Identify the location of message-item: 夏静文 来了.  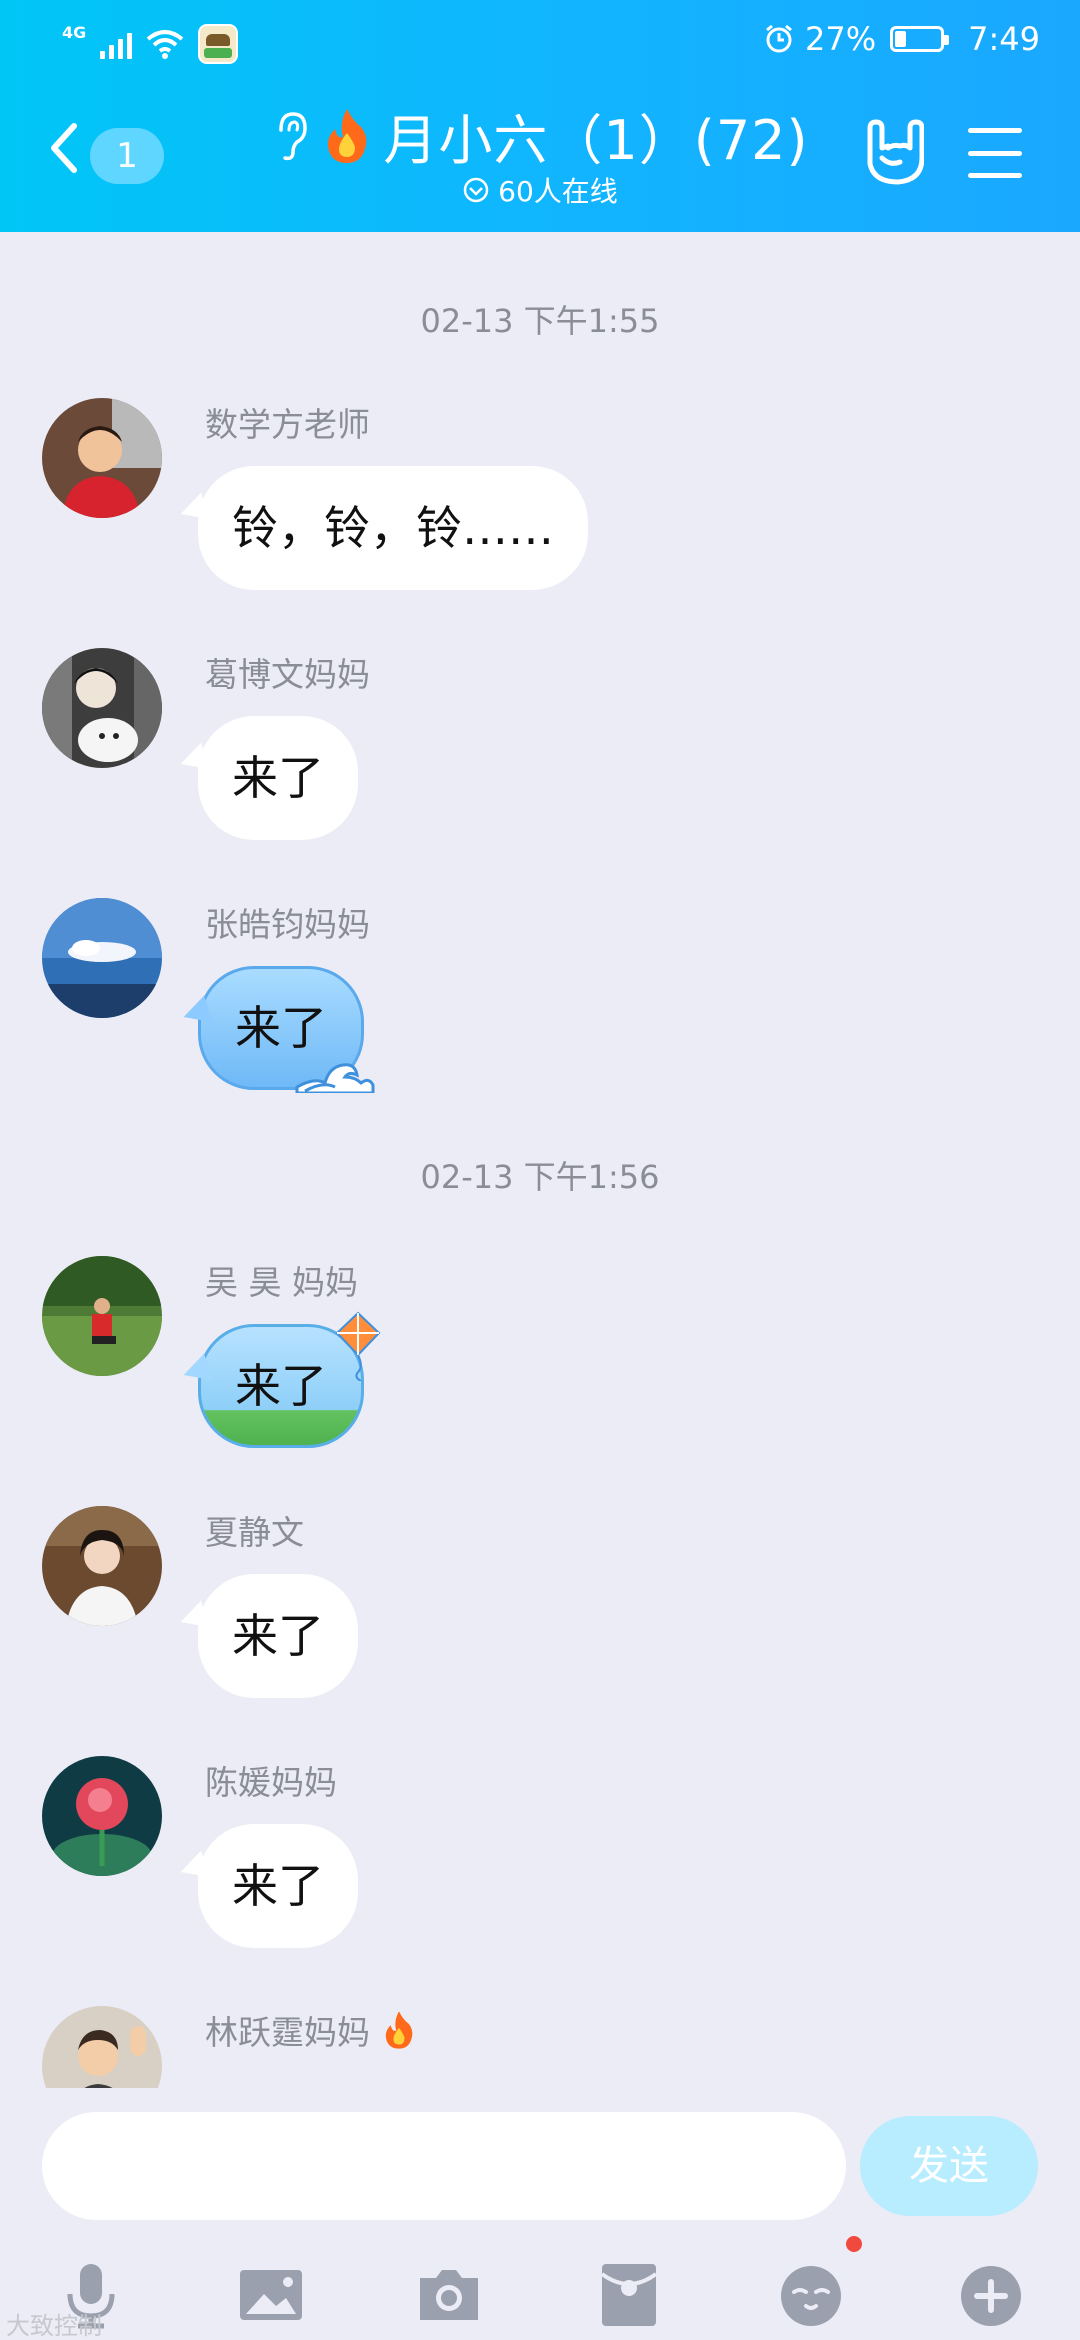
(542, 1616).